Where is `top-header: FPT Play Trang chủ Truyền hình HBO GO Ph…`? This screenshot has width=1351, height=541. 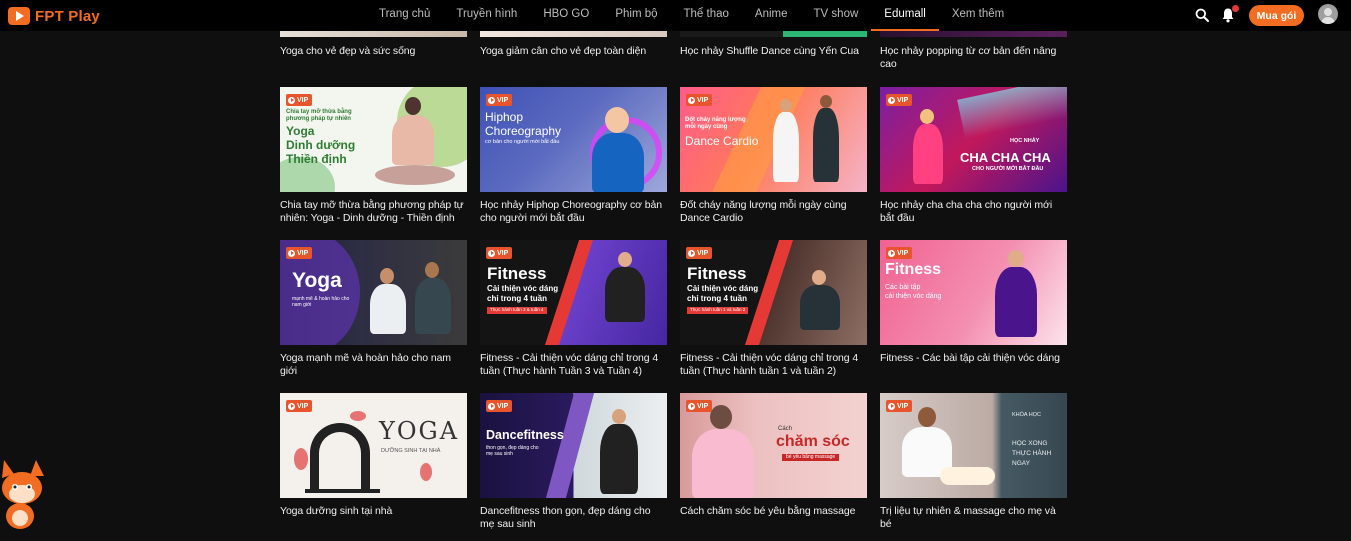
top-header: FPT Play Trang chủ Truyền hình HBO GO Ph… is located at coordinates (675, 15).